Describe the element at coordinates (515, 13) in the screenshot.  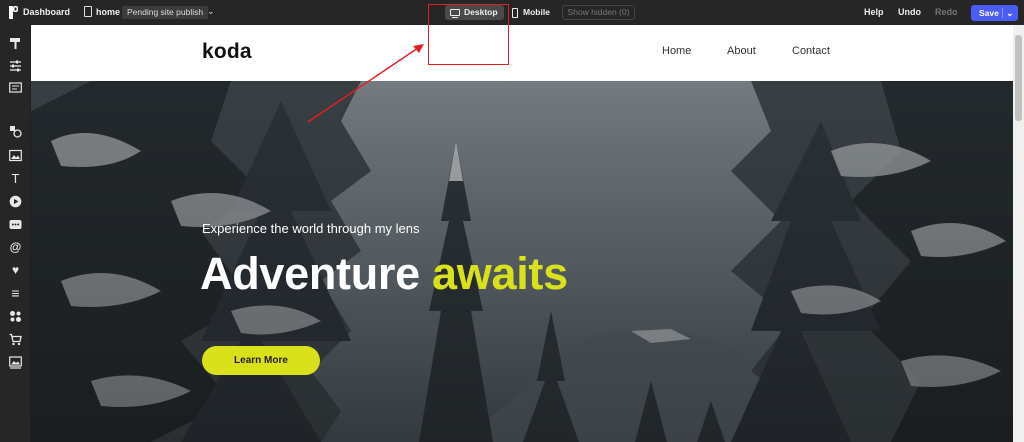
I see `mobile-phone-icon` at that location.